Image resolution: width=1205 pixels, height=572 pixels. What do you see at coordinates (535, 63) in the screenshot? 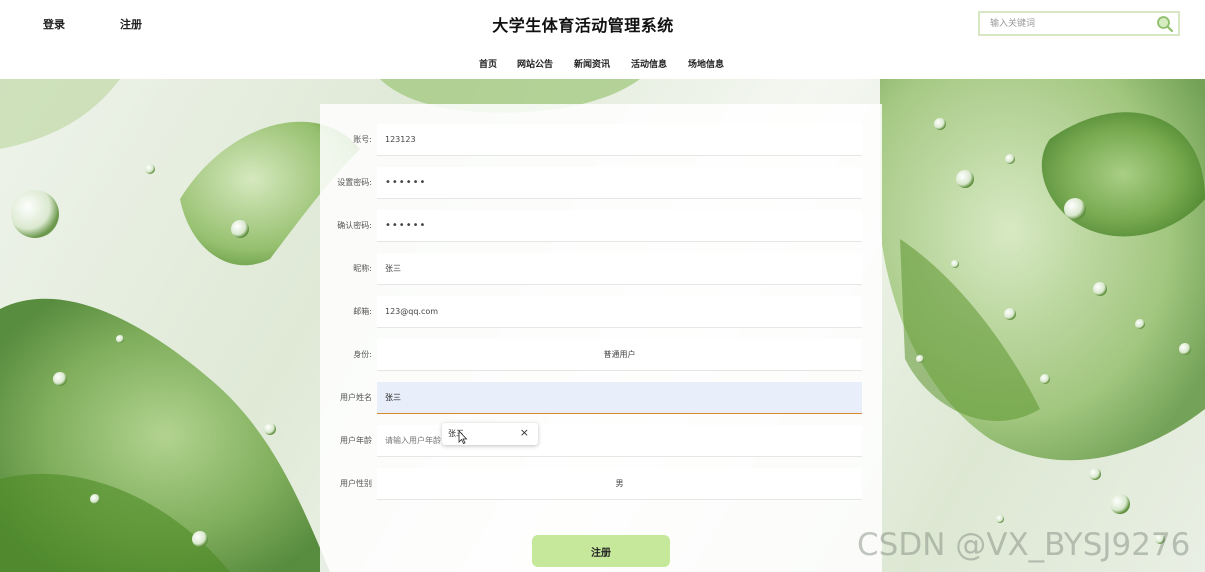
I see `nav-item-announcements: 网站公告` at bounding box center [535, 63].